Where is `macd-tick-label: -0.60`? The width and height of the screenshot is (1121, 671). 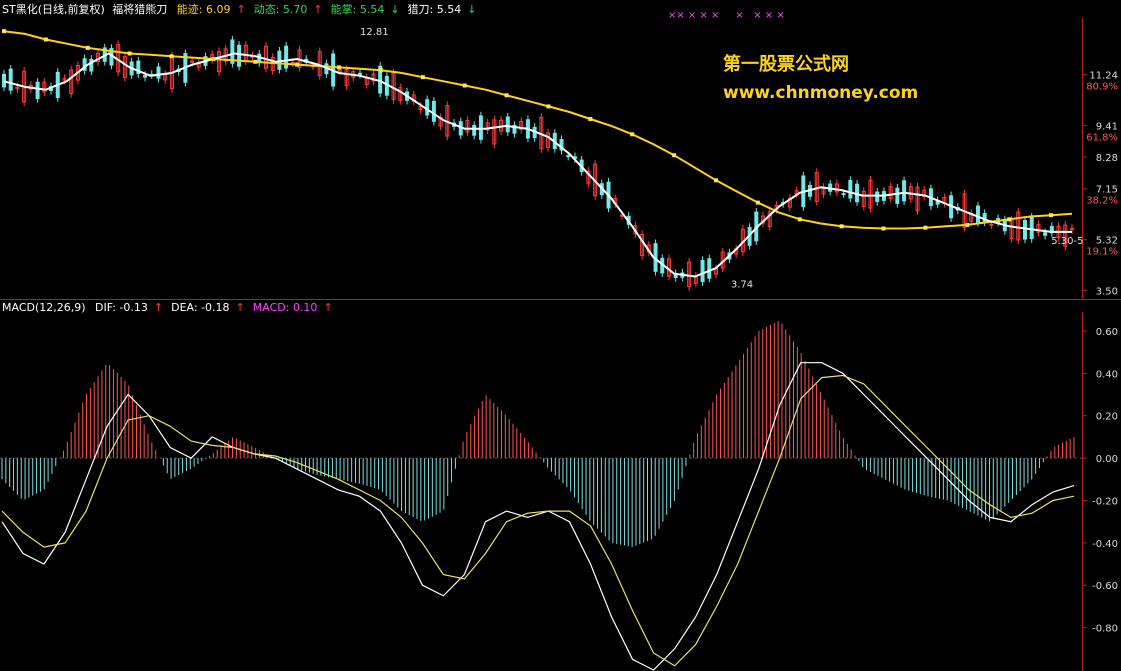 macd-tick-label: -0.60 is located at coordinates (1105, 586).